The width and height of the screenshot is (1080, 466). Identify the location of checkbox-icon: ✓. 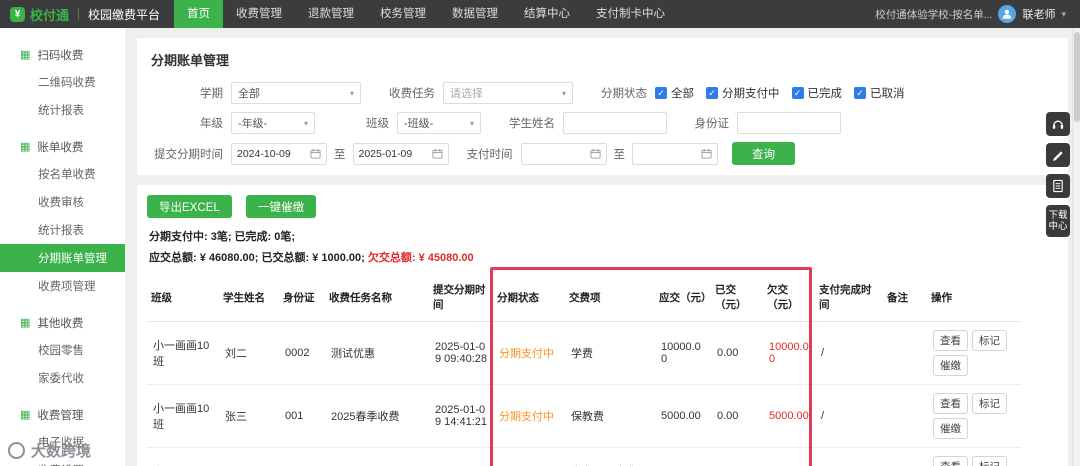
(712, 93).